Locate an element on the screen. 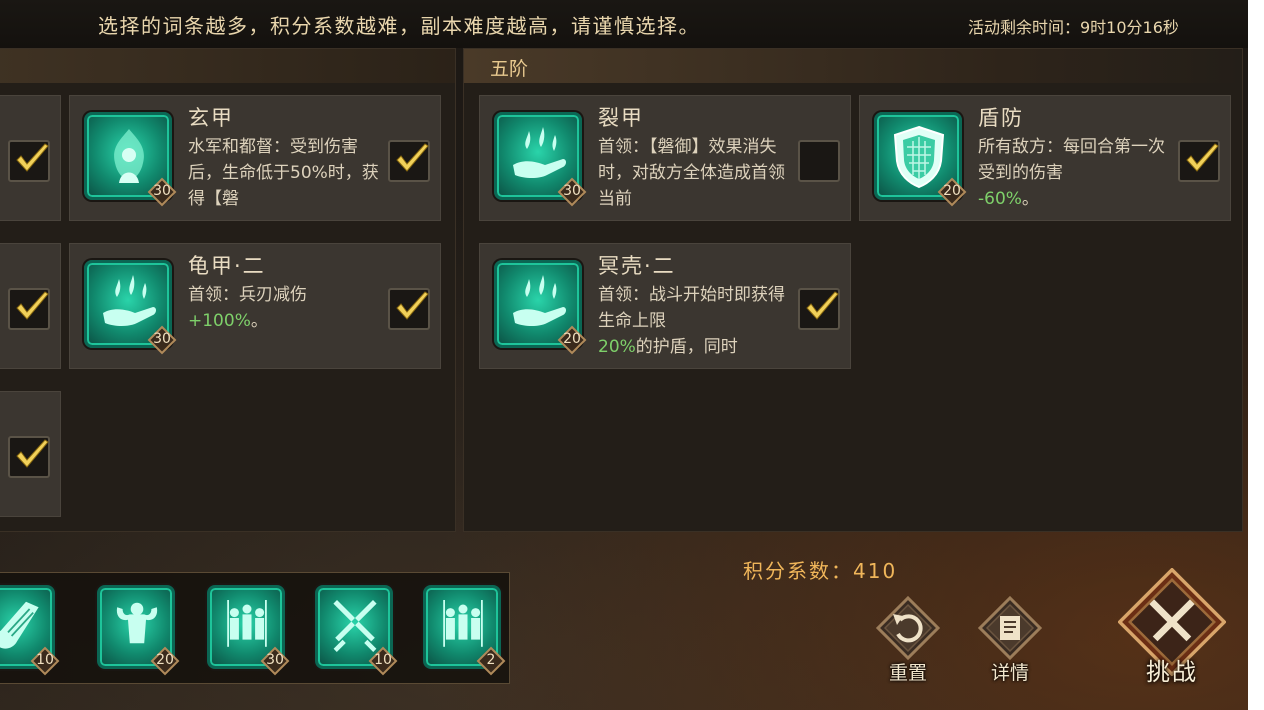 This screenshot has height=710, width=1264. affix-checkbox-unchecked is located at coordinates (819, 161).